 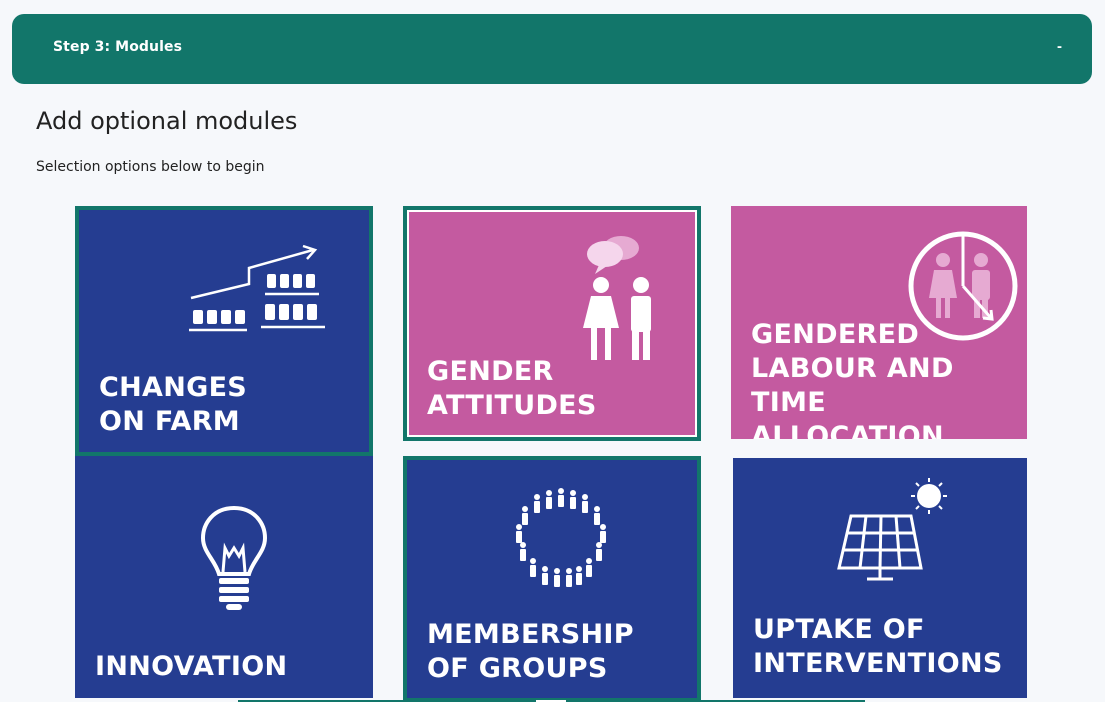 I want to click on module-tile-innovation: INNOVATION, so click(x=224, y=577).